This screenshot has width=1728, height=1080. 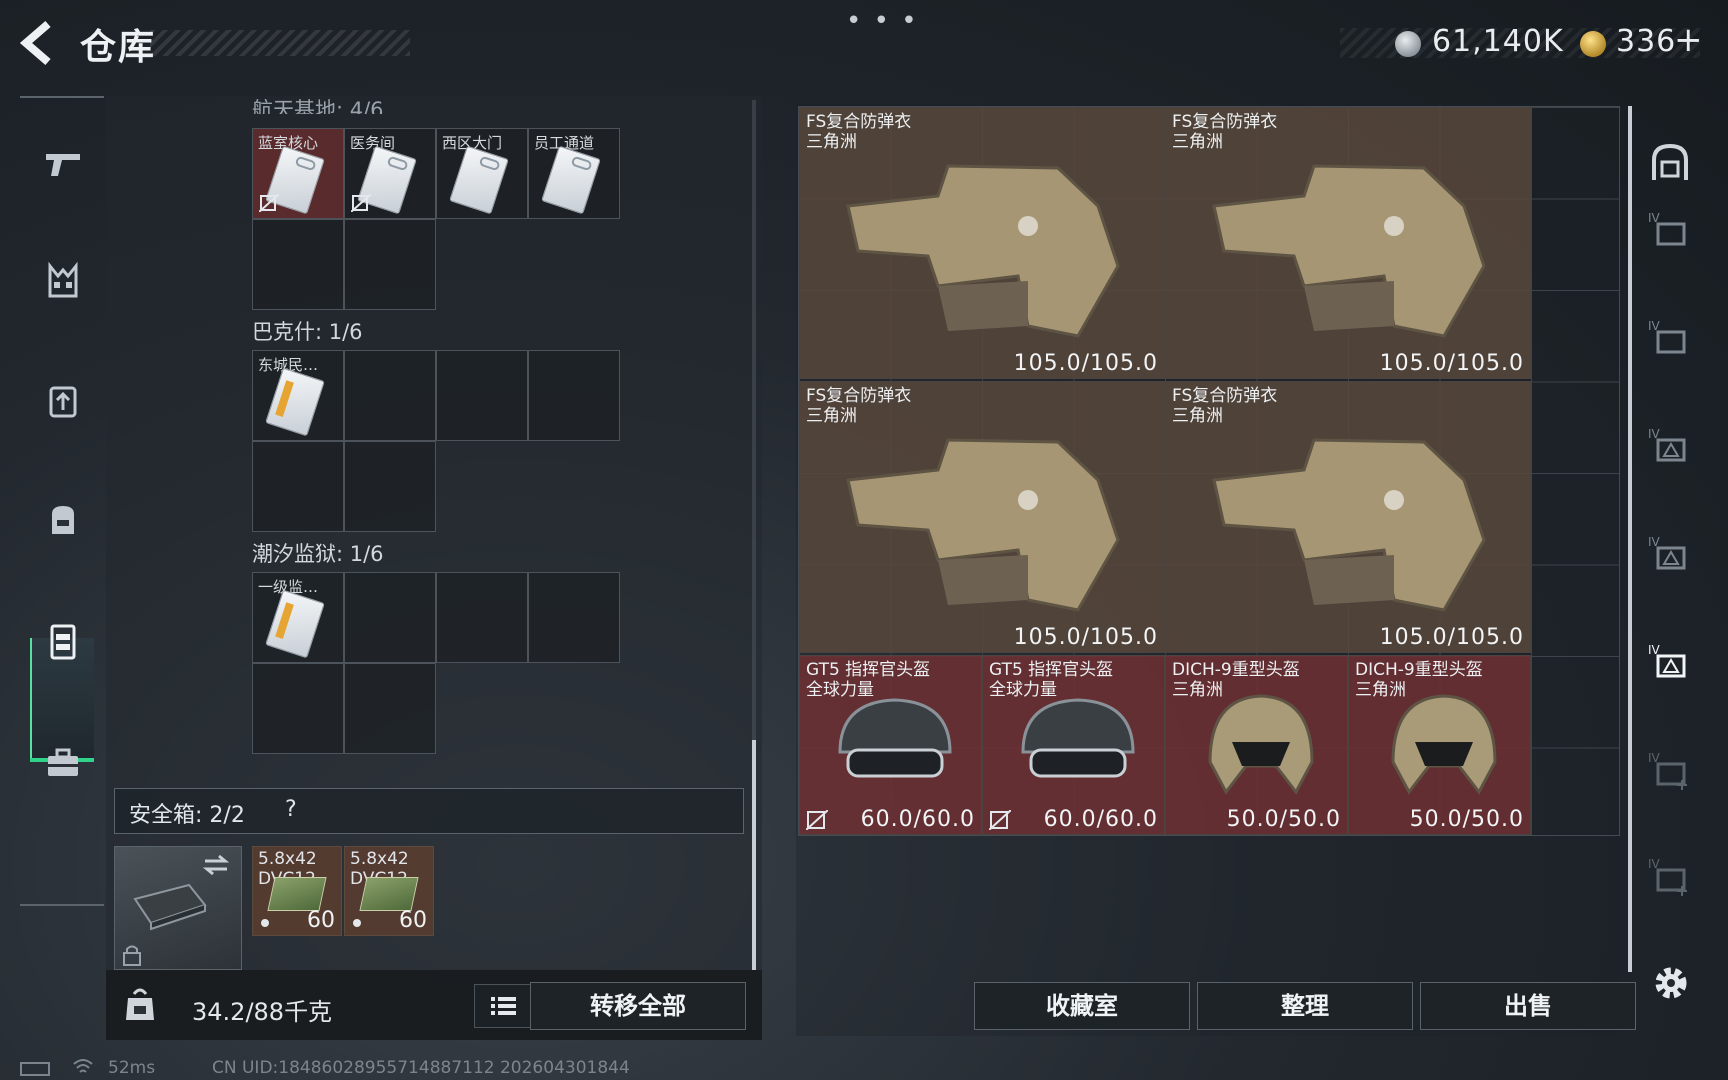 What do you see at coordinates (1688, 40) in the screenshot?
I see `add-currency-button: +` at bounding box center [1688, 40].